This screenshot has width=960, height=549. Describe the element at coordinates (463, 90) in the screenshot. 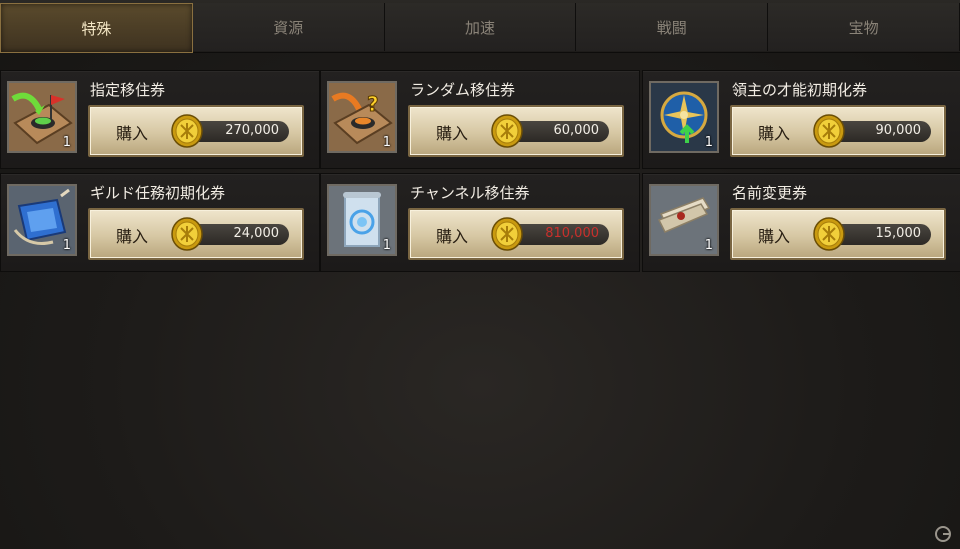

I see `item-name: ランダム移住券` at that location.